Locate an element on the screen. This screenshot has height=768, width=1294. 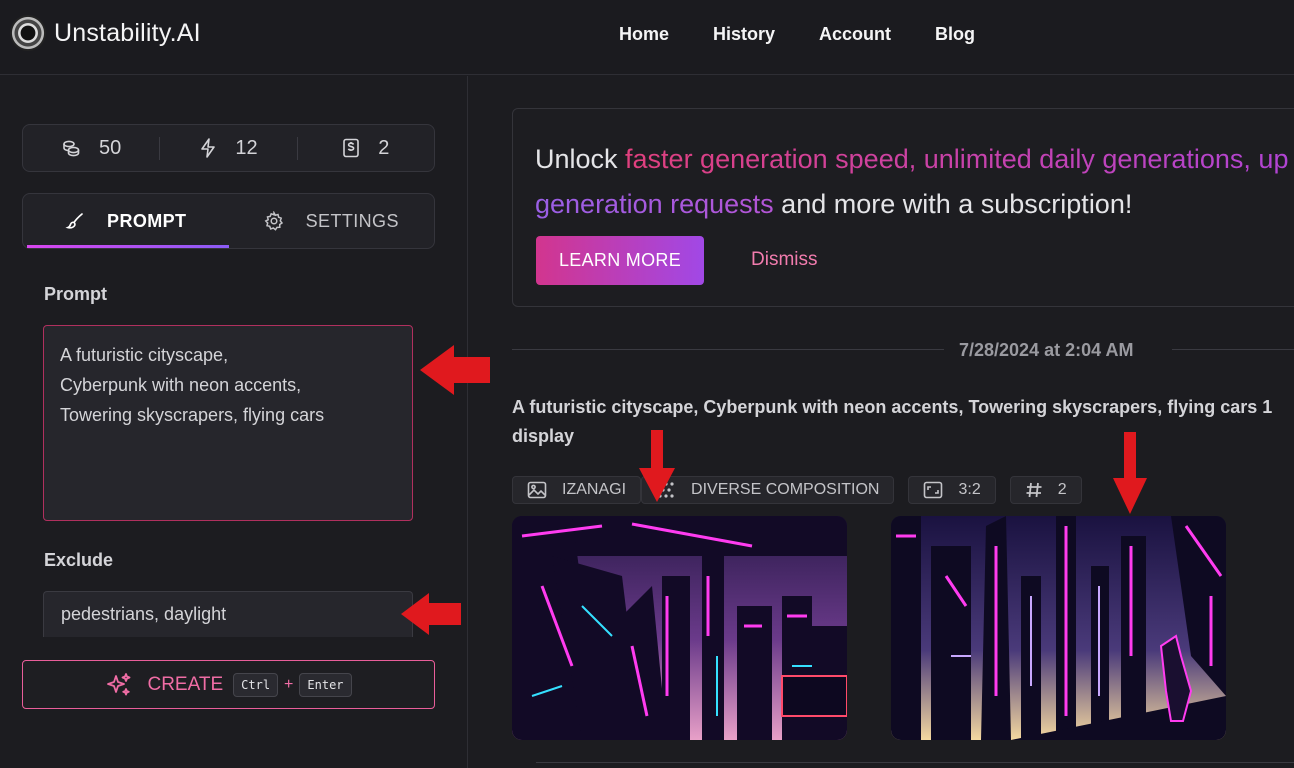
nav-blog-link: Blog is located at coordinates (955, 34).